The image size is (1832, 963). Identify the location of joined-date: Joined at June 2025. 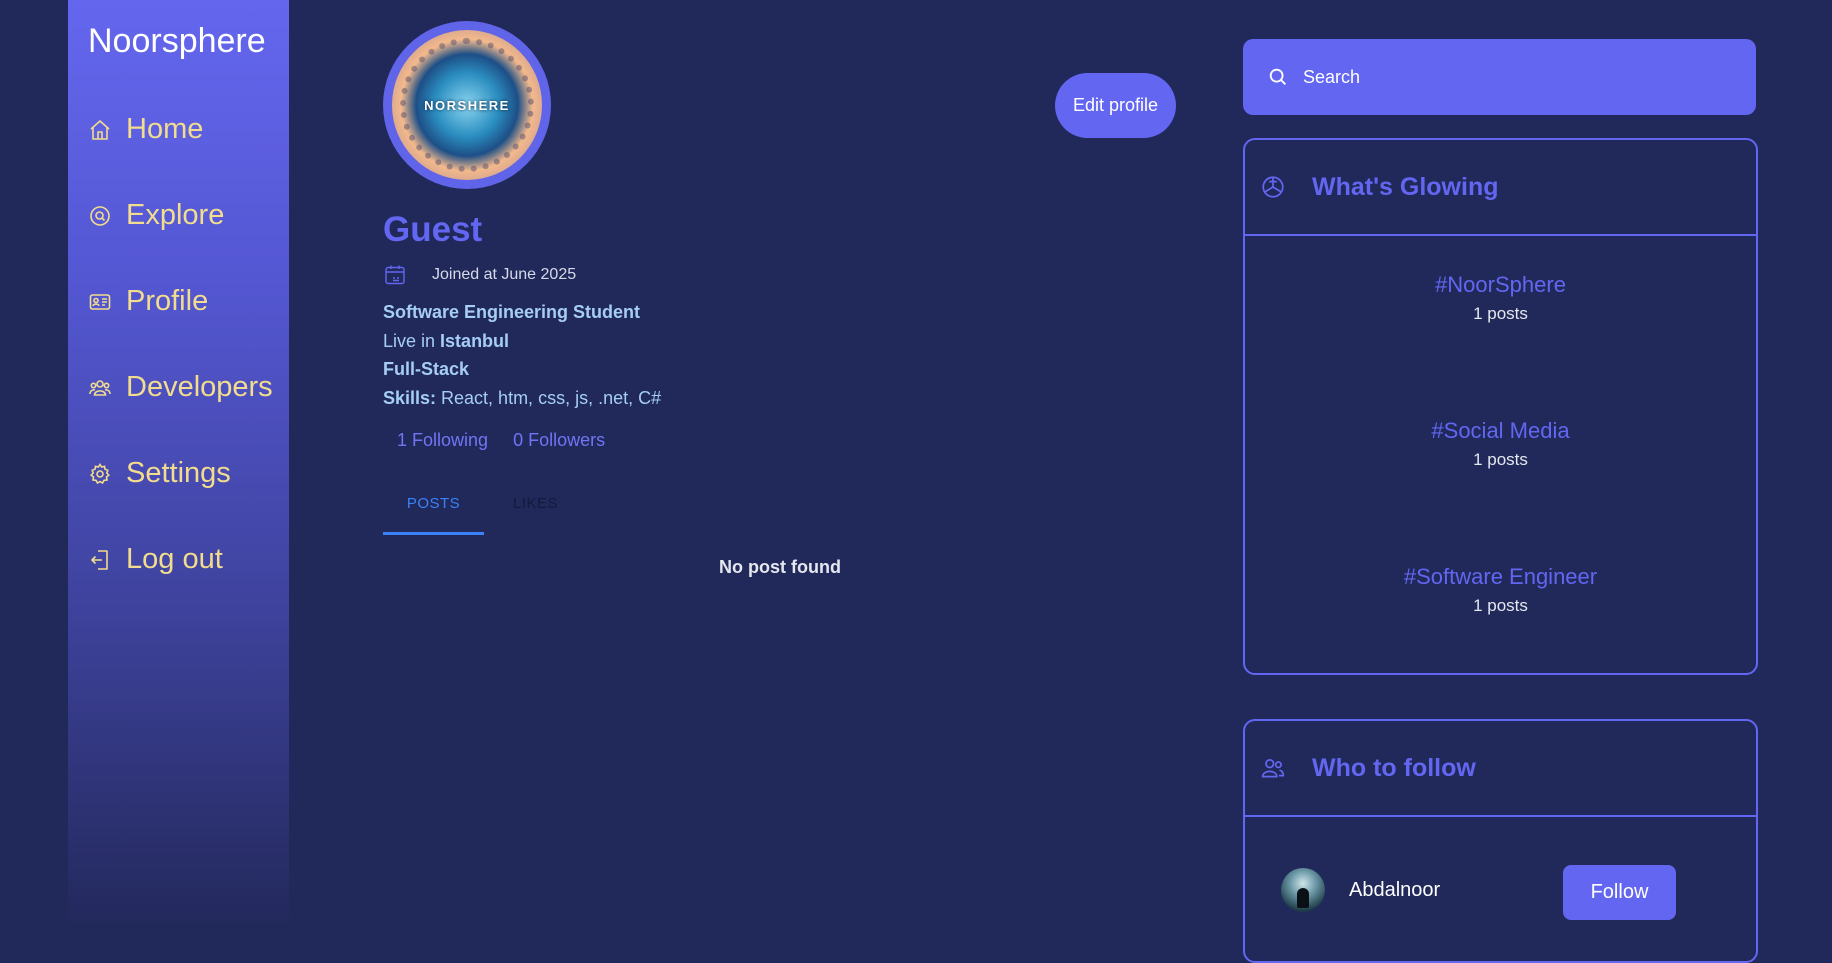
(479, 275).